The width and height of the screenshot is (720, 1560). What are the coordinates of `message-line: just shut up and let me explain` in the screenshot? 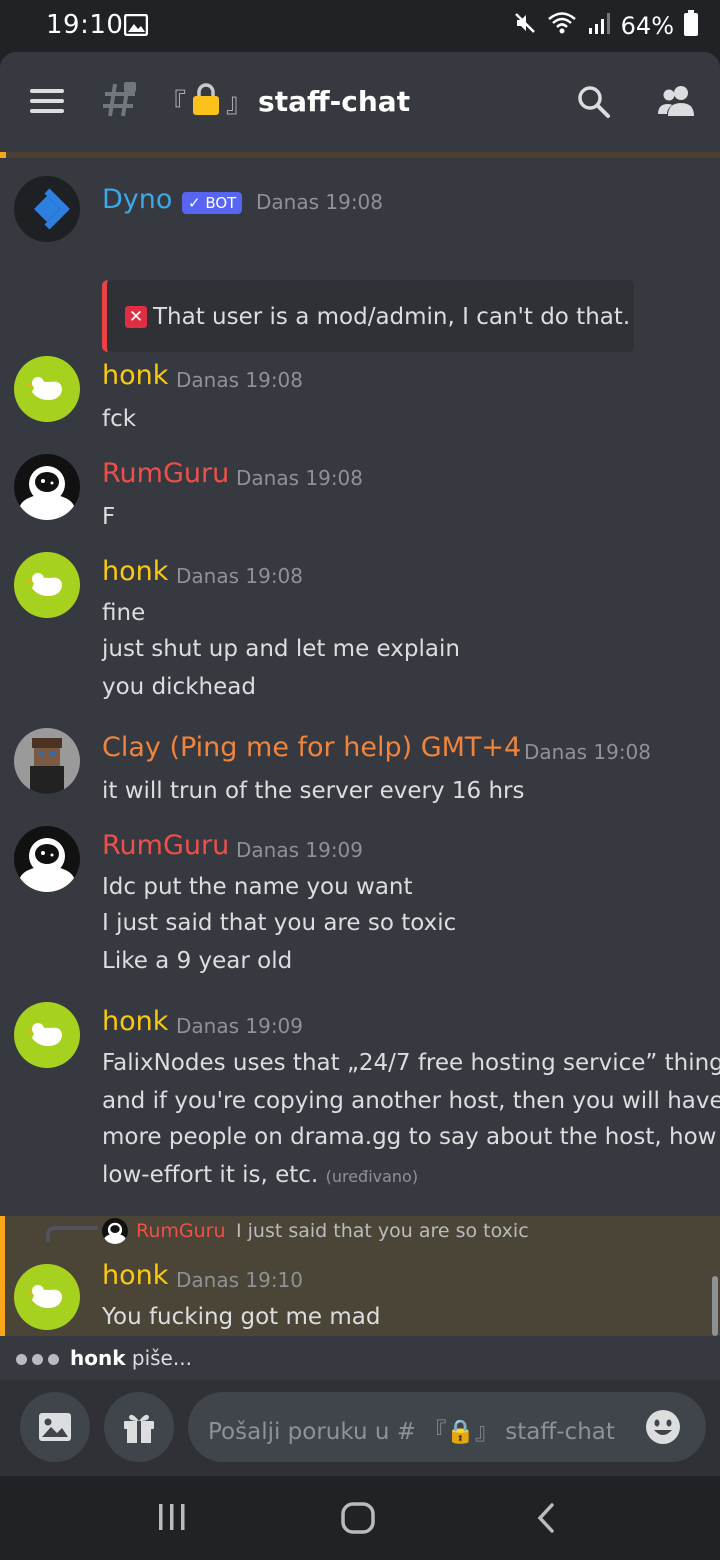 It's located at (281, 649).